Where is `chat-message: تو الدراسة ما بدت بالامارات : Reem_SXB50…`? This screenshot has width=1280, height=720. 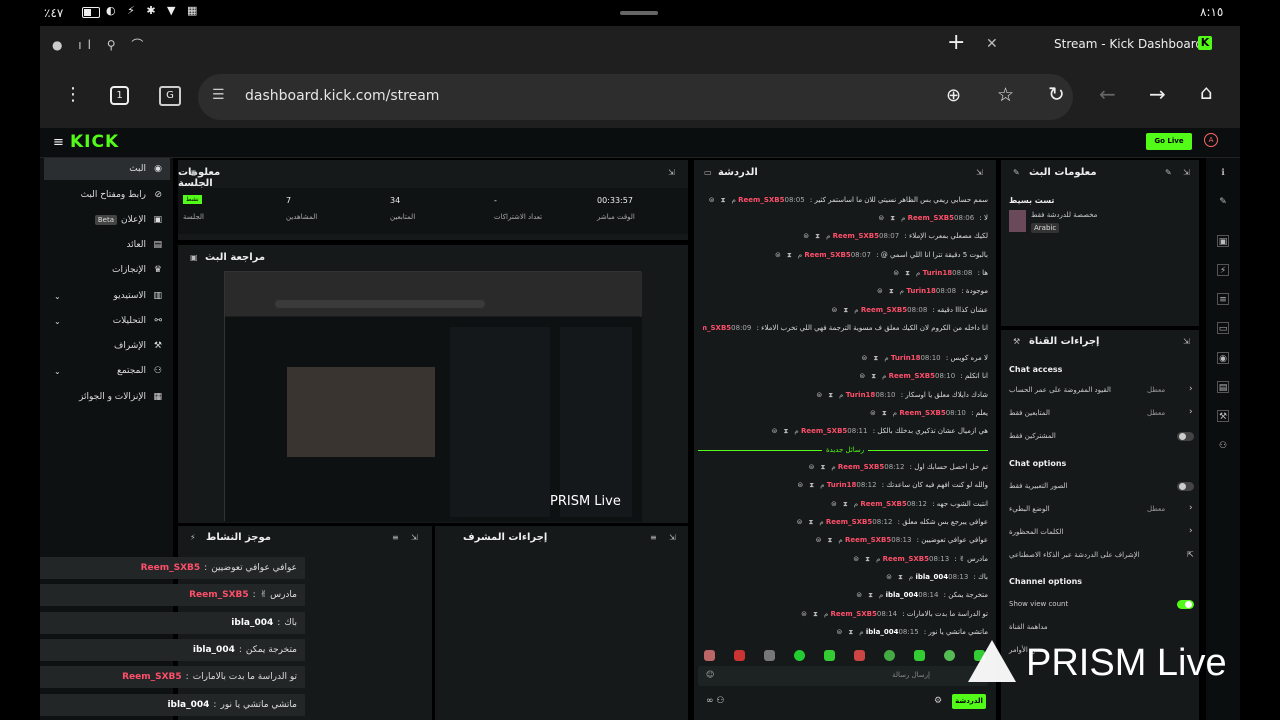
chat-message: تو الدراسة ما بدت بالامارات : Reem_SXB50… is located at coordinates (845, 618).